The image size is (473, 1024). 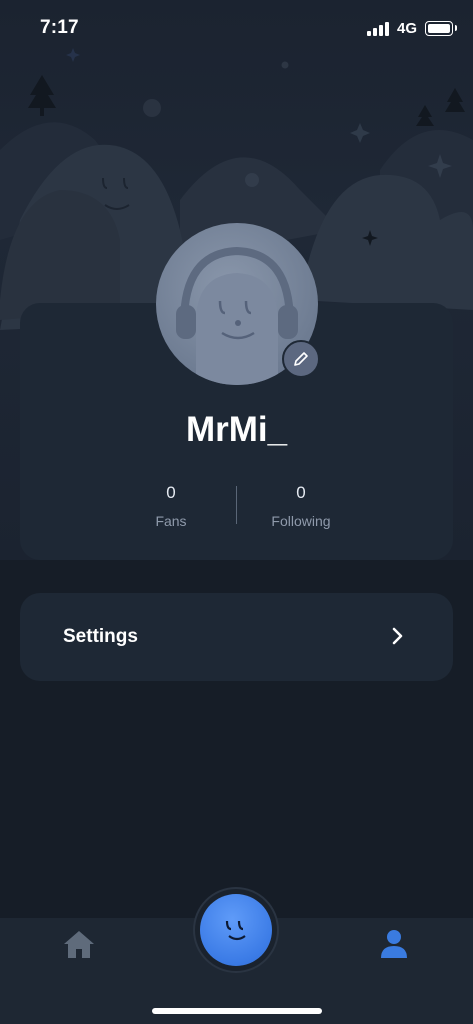 What do you see at coordinates (171, 521) in the screenshot?
I see `fans-label: Fans` at bounding box center [171, 521].